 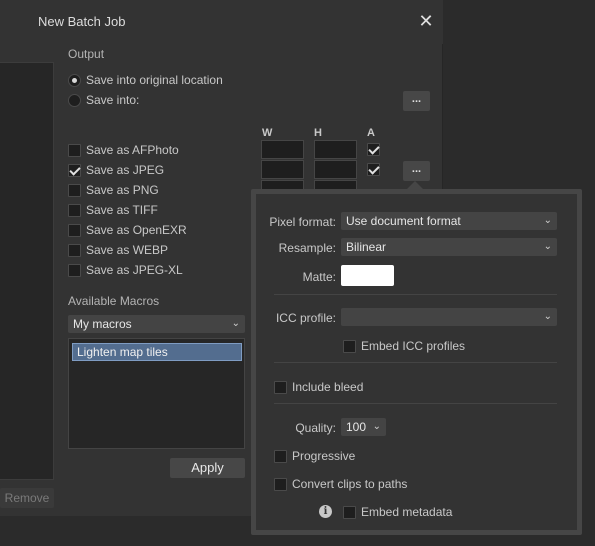 I want to click on select-value: 100, so click(x=356, y=427).